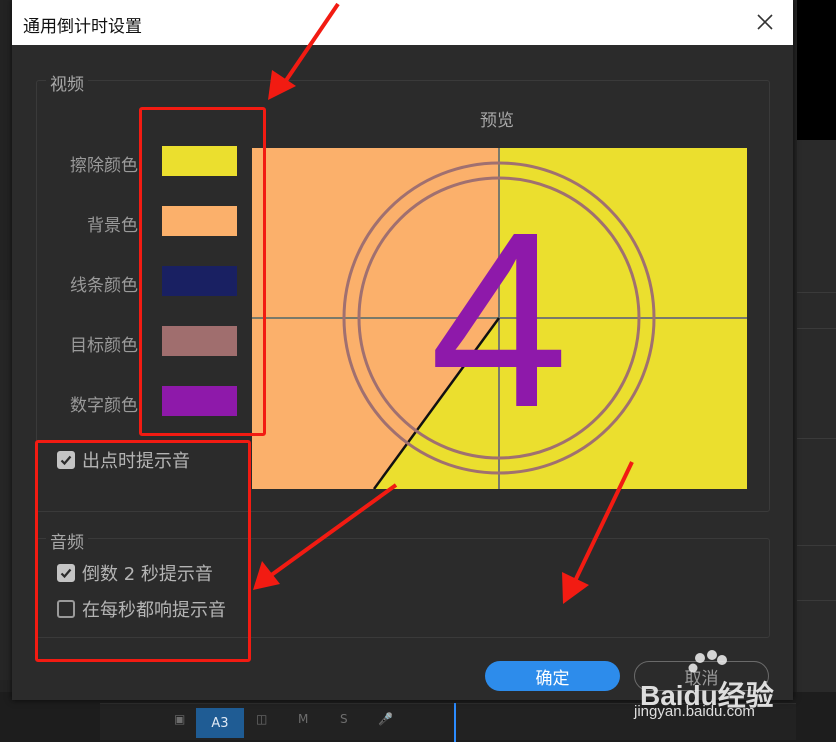 Image resolution: width=836 pixels, height=742 pixels. What do you see at coordinates (143, 551) in the screenshot?
I see `annotation-box-checkboxes` at bounding box center [143, 551].